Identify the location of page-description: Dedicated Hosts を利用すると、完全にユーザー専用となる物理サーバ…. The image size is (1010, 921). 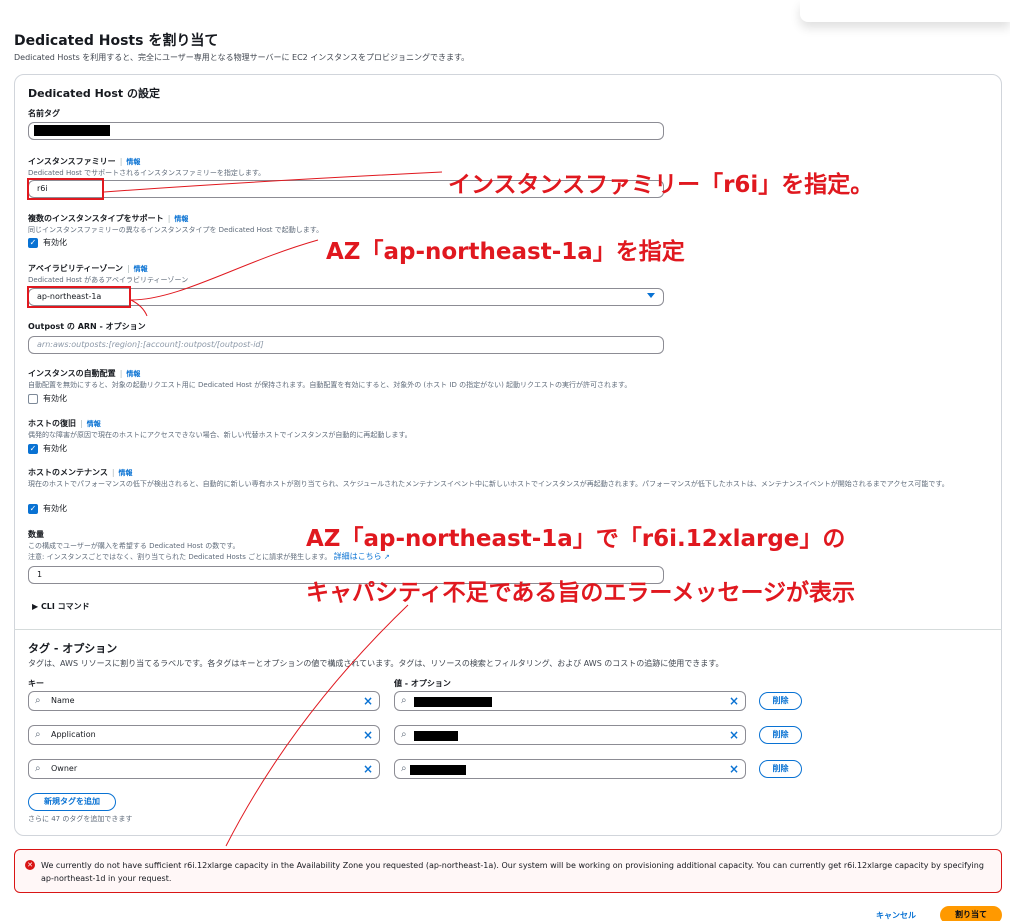
(242, 57).